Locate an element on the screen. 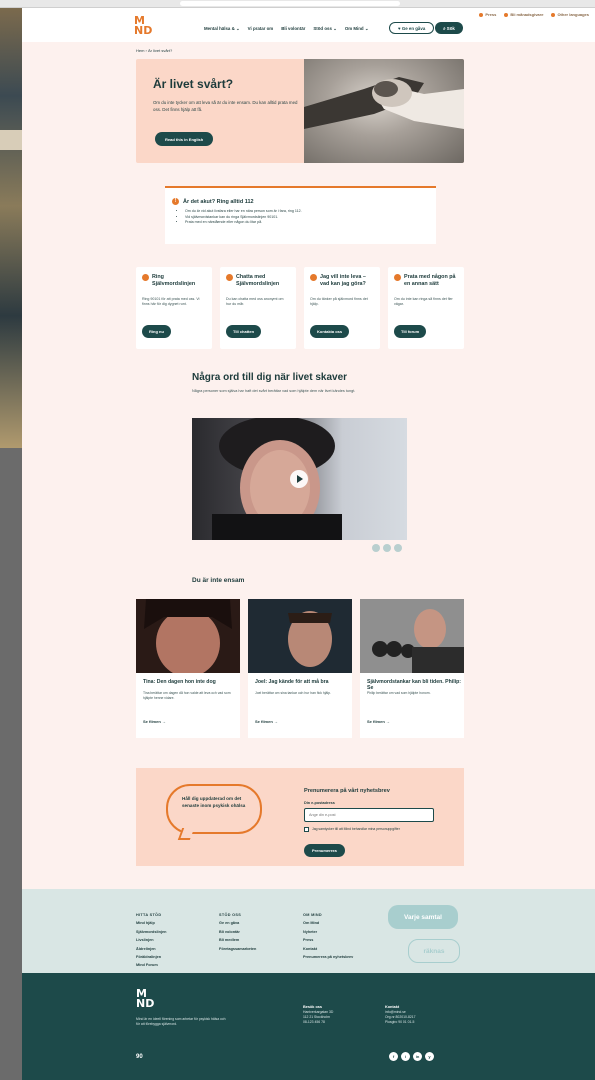  footer-col-heading: STÖD OSS is located at coordinates (230, 915).